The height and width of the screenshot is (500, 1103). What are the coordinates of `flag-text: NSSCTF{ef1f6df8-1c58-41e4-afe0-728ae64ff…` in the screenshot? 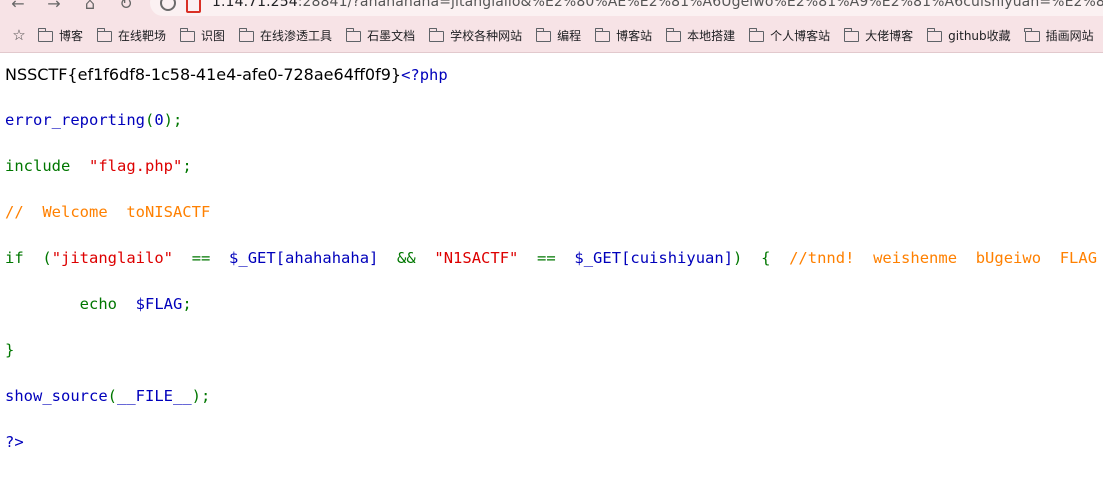 It's located at (203, 74).